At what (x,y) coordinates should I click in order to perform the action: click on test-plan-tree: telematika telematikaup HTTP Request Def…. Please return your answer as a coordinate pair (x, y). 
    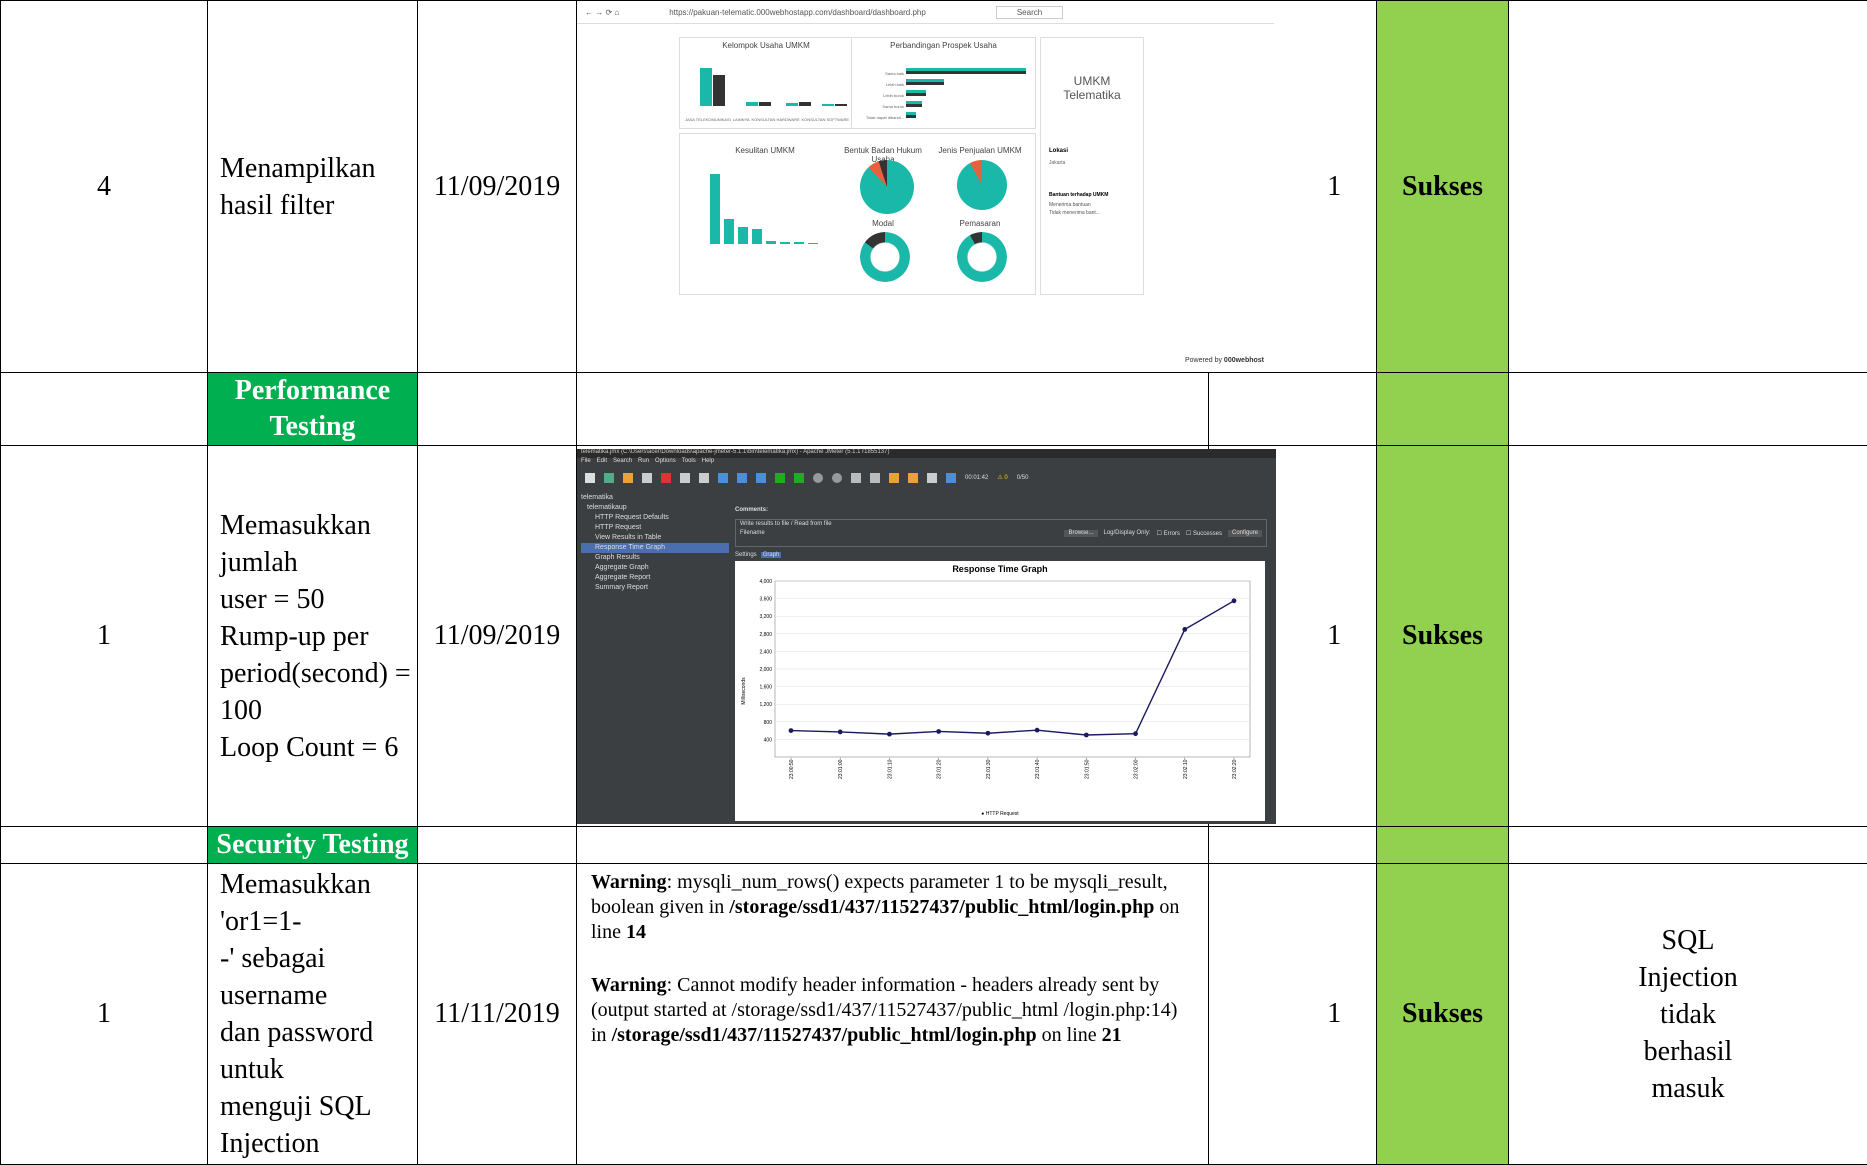
    Looking at the image, I should click on (655, 543).